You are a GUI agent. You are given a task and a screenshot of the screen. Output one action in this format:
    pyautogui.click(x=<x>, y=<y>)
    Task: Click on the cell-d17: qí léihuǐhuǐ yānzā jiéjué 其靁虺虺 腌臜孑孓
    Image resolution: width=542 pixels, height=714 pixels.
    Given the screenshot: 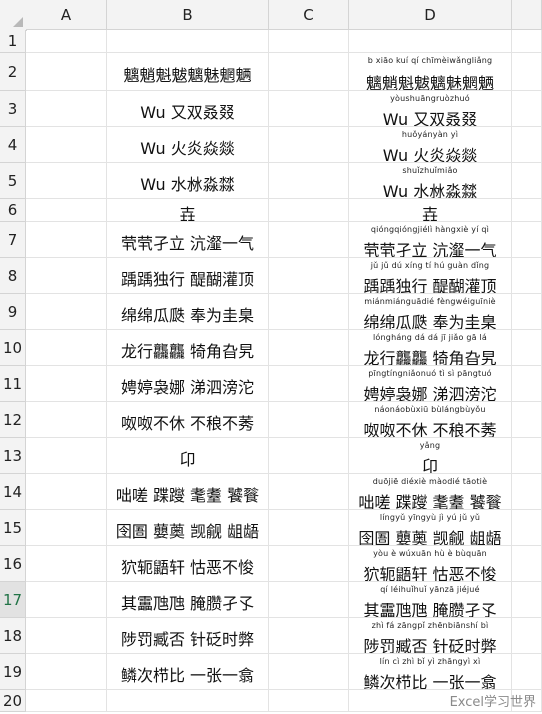 What is the action you would take?
    pyautogui.click(x=430, y=600)
    